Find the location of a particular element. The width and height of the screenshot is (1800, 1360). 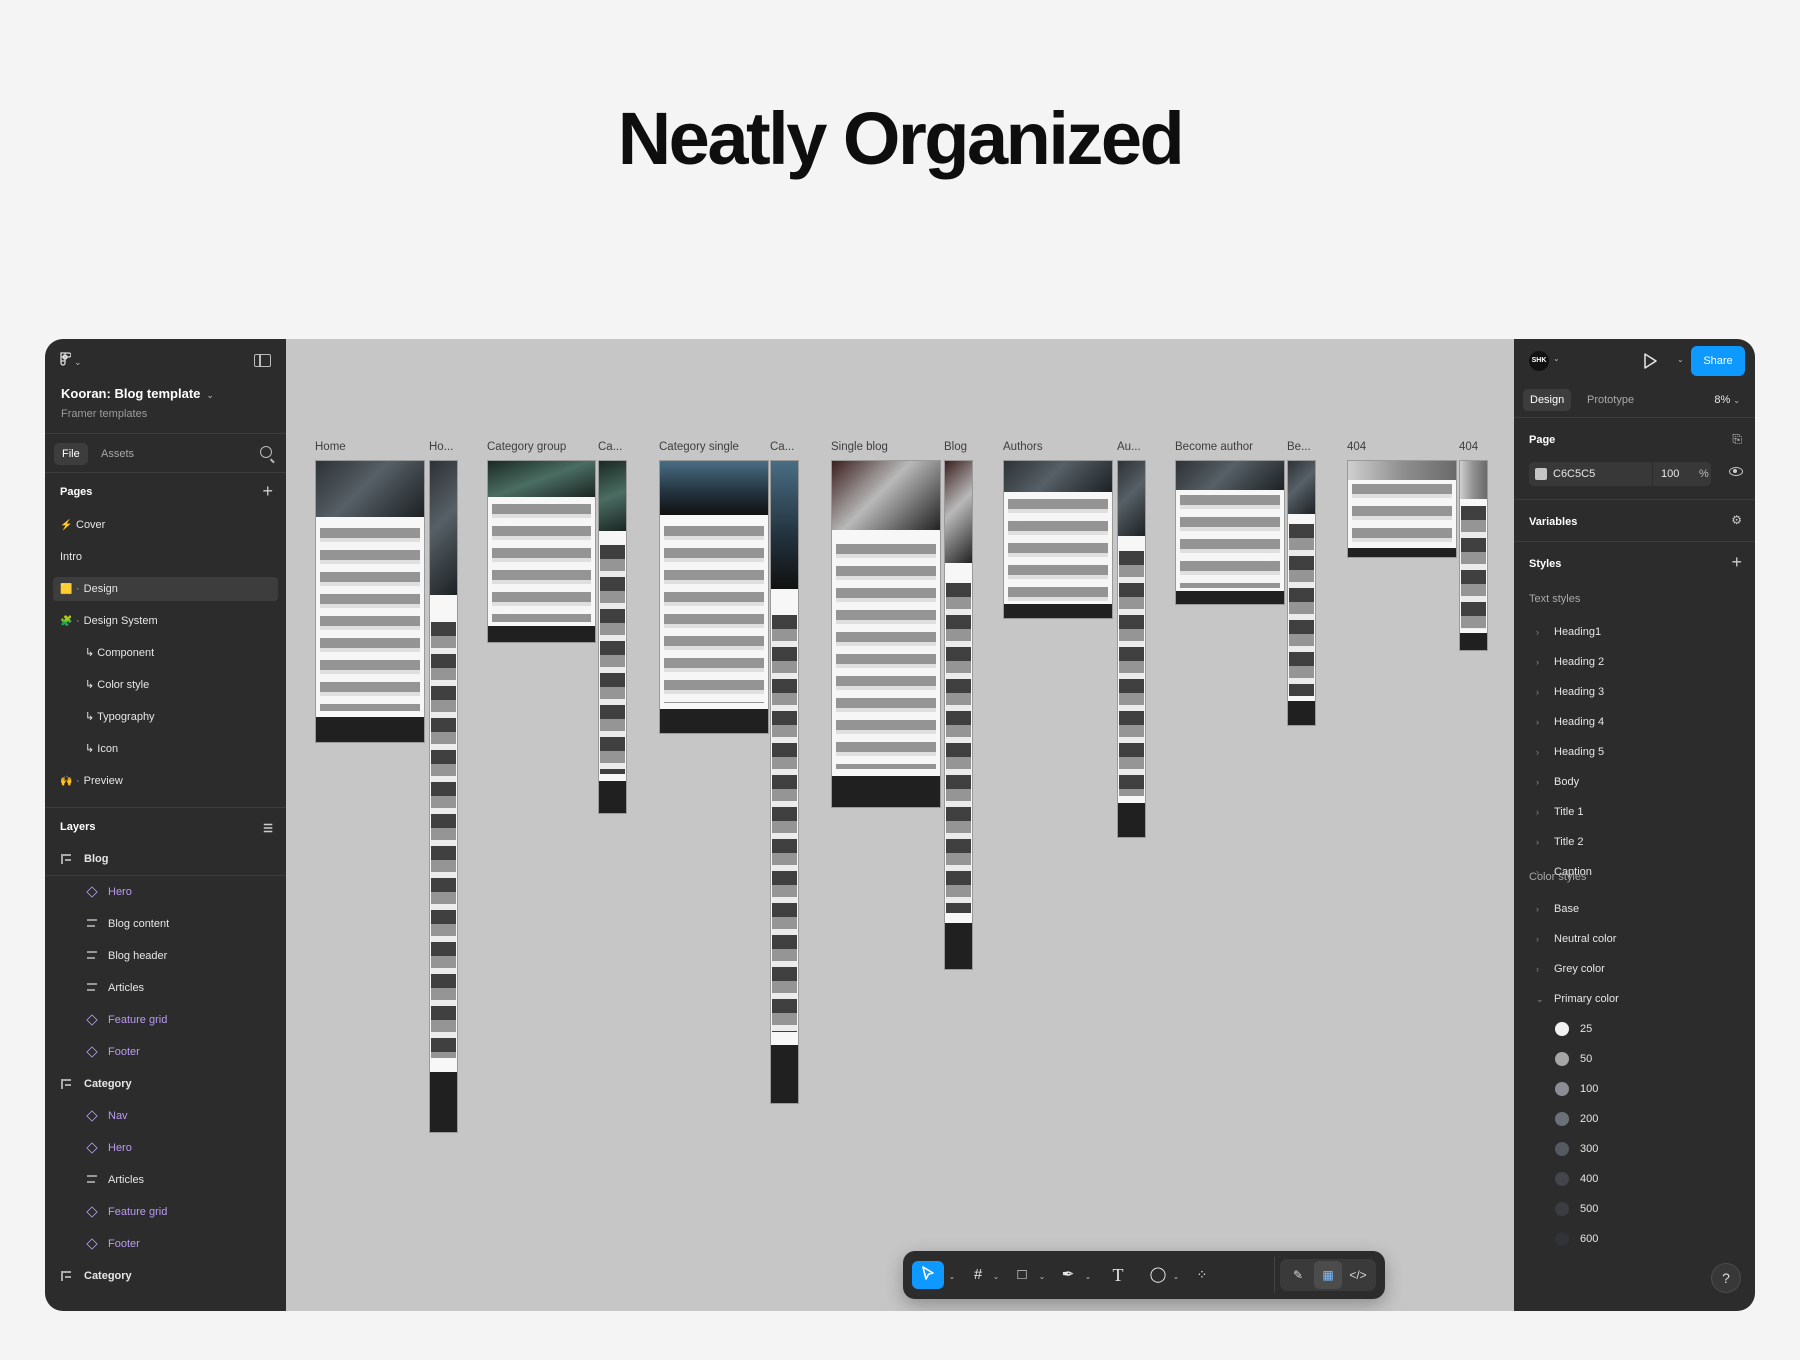

frame-label: Home is located at coordinates (330, 447).